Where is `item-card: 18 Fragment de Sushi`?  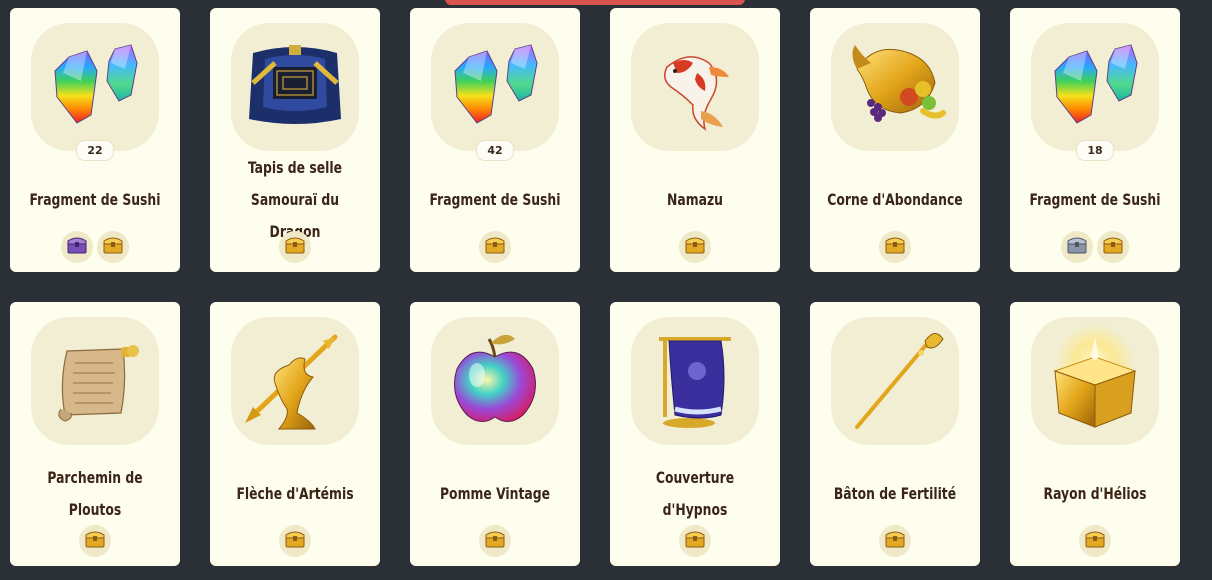
item-card: 18 Fragment de Sushi is located at coordinates (1095, 140).